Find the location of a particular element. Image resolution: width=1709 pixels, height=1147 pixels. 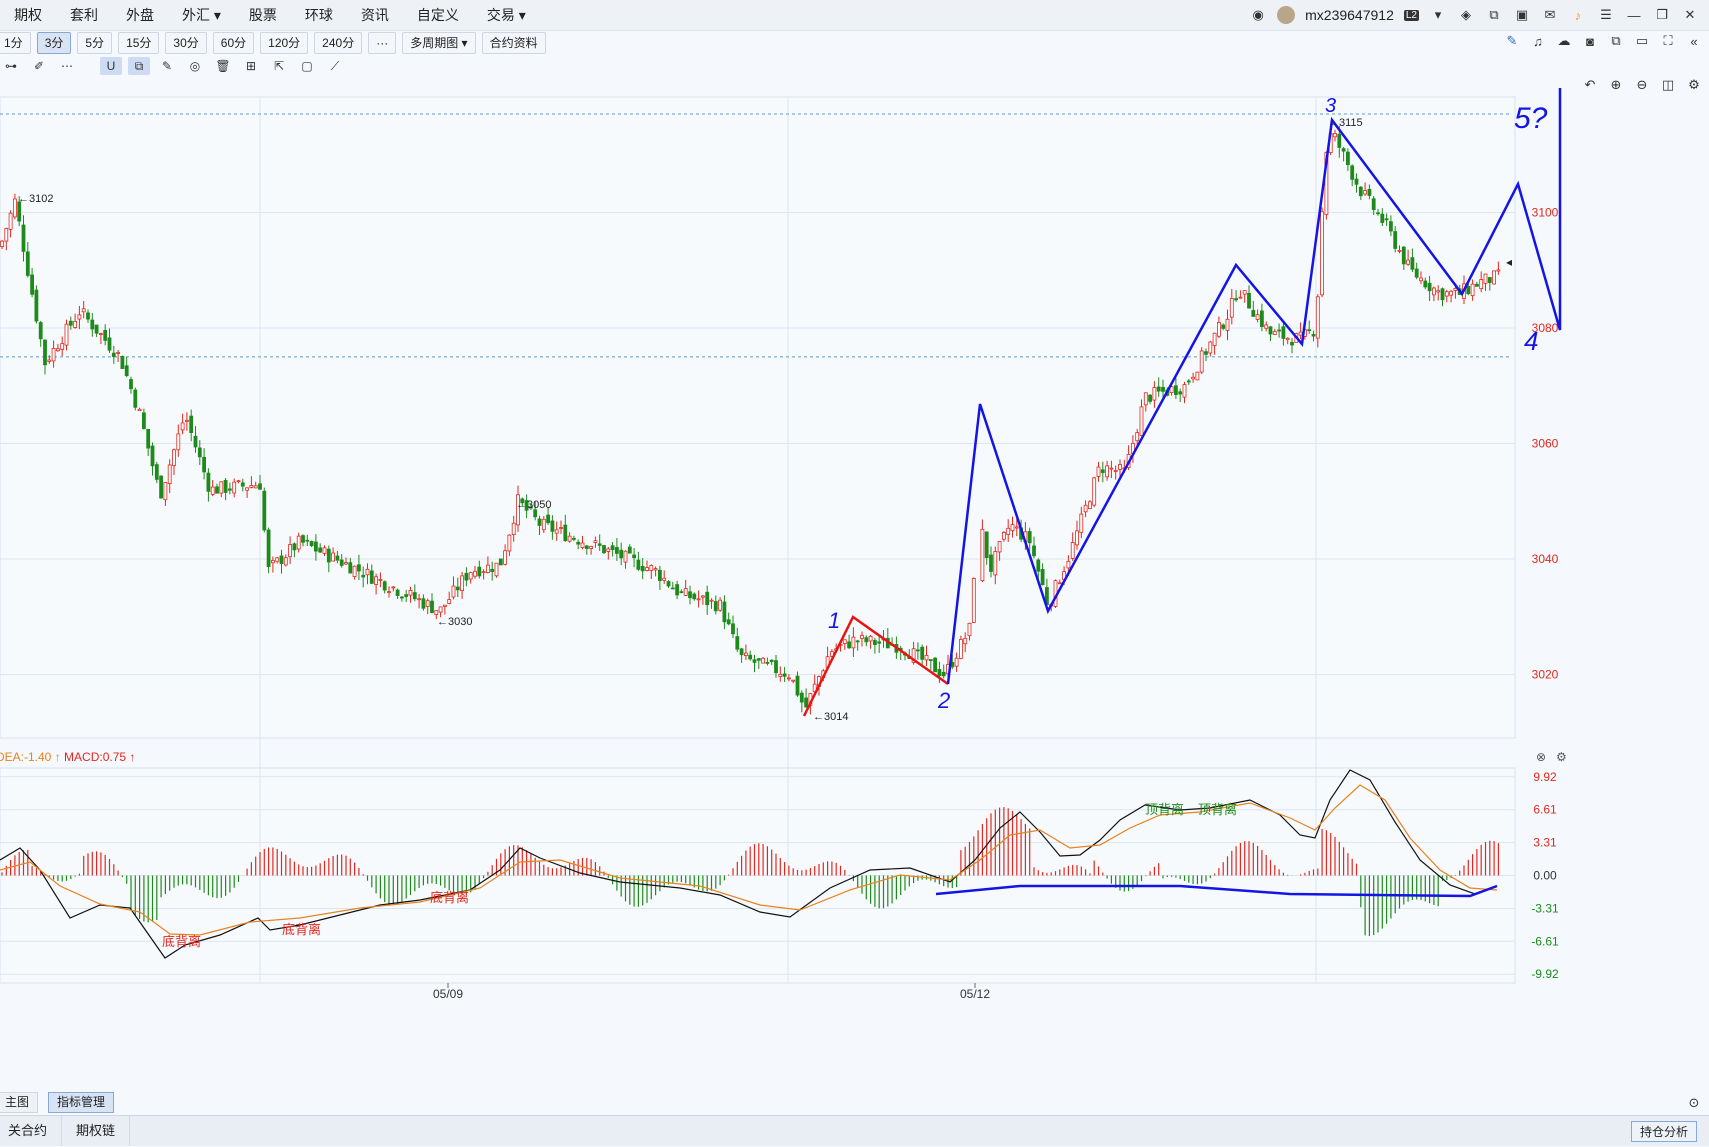

menu-item-0: 期权 is located at coordinates (28, 15).